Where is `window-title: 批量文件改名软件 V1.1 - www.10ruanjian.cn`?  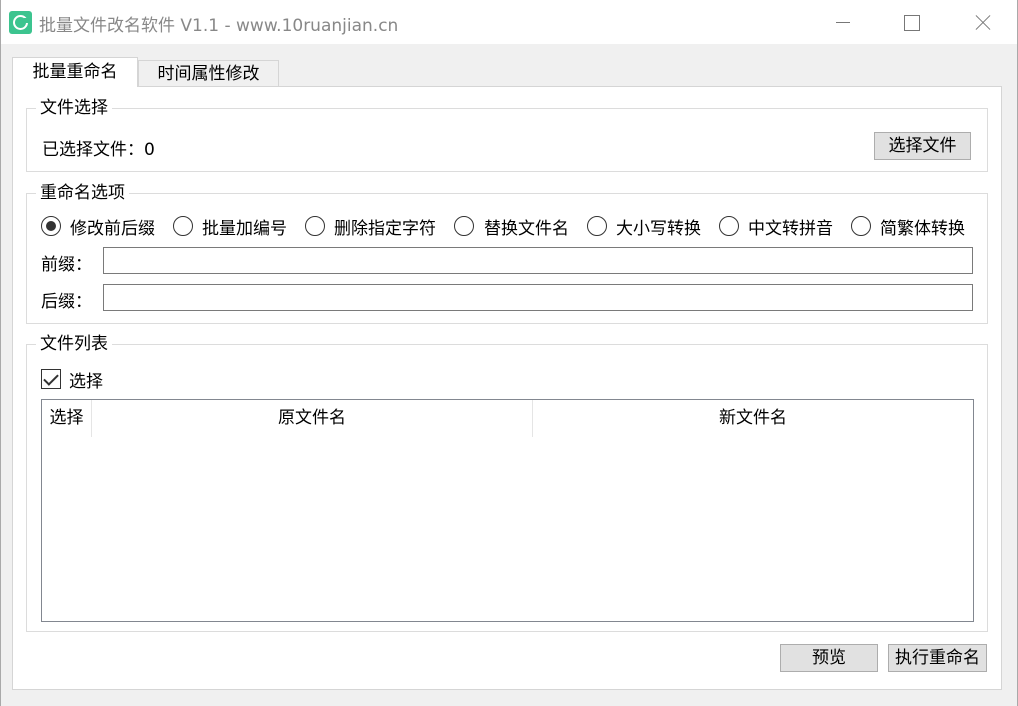 window-title: 批量文件改名软件 V1.1 - www.10ruanjian.cn is located at coordinates (219, 26).